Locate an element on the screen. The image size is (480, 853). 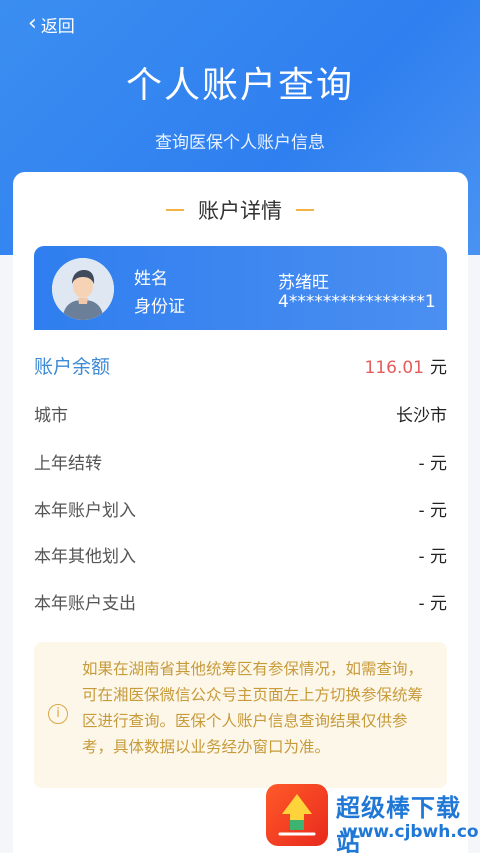
balance-amount: 116.01 is located at coordinates (394, 367).